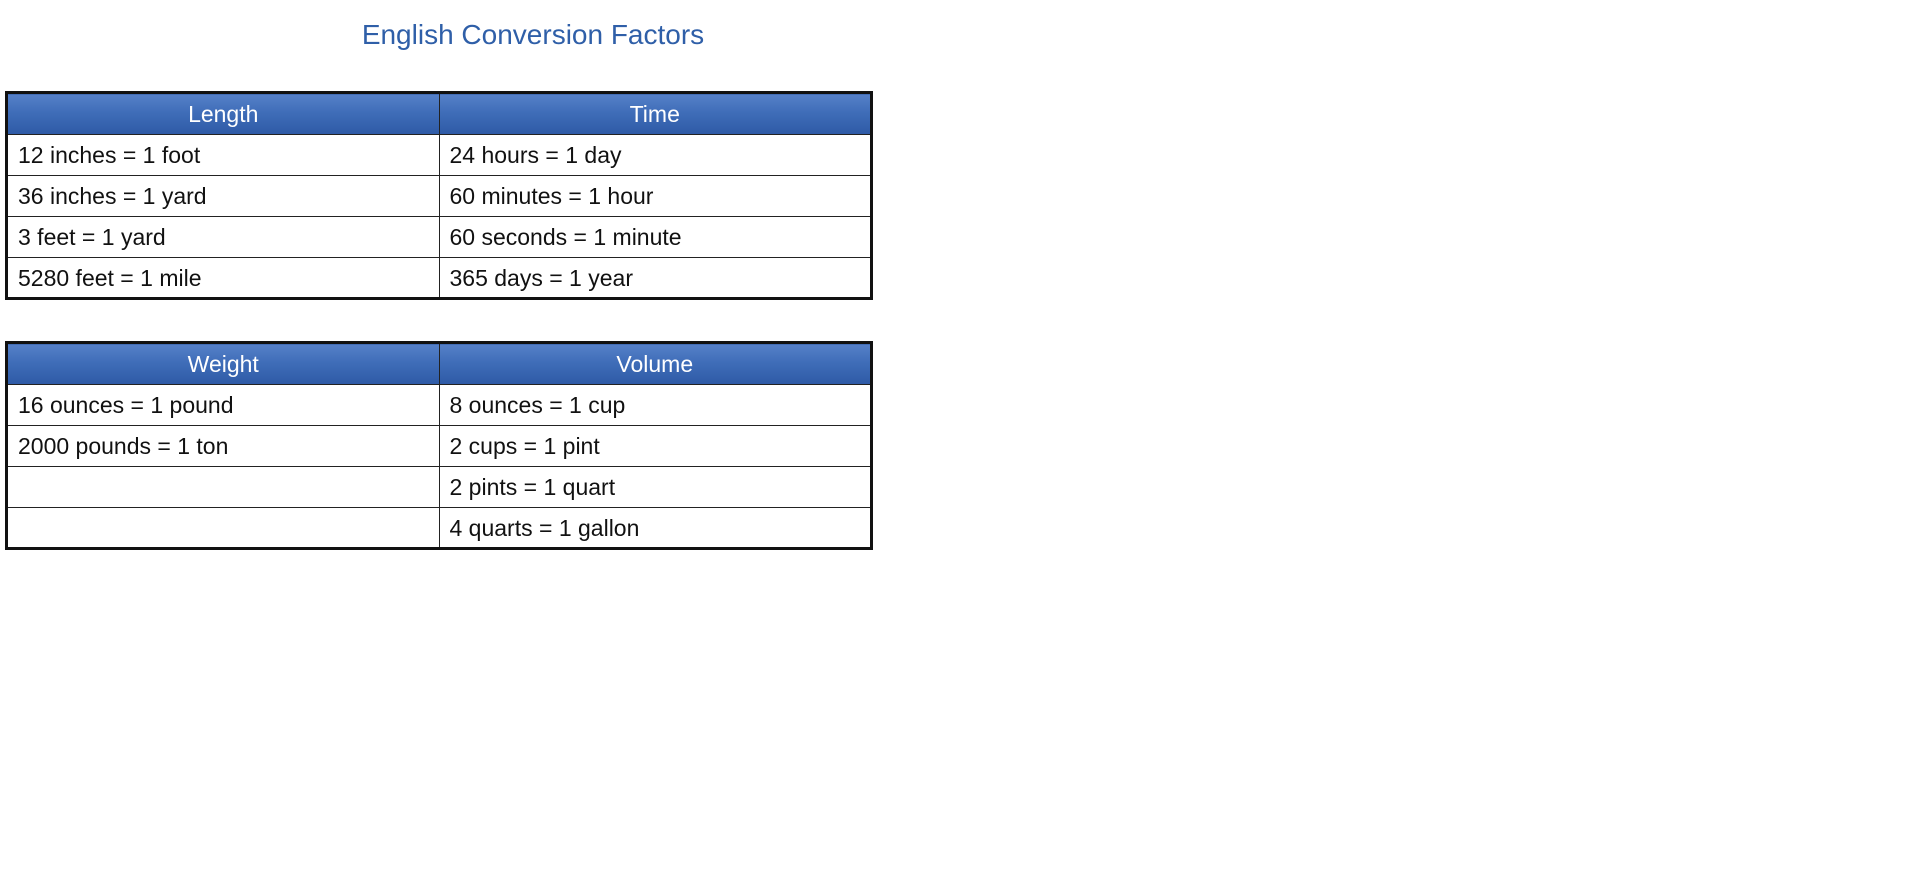 This screenshot has width=1914, height=872. I want to click on table-cell: 60 minutes = 1 hour, so click(655, 196).